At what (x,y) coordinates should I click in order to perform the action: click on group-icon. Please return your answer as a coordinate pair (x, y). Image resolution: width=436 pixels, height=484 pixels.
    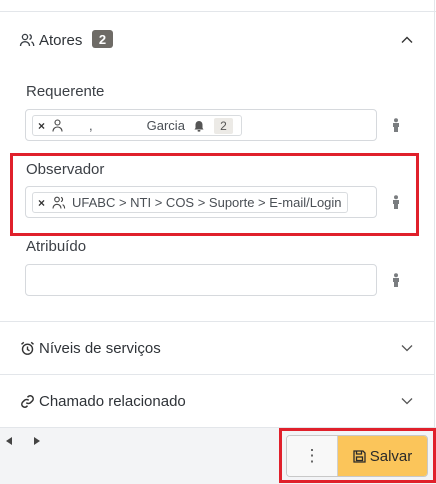
    Looking at the image, I should click on (59, 202).